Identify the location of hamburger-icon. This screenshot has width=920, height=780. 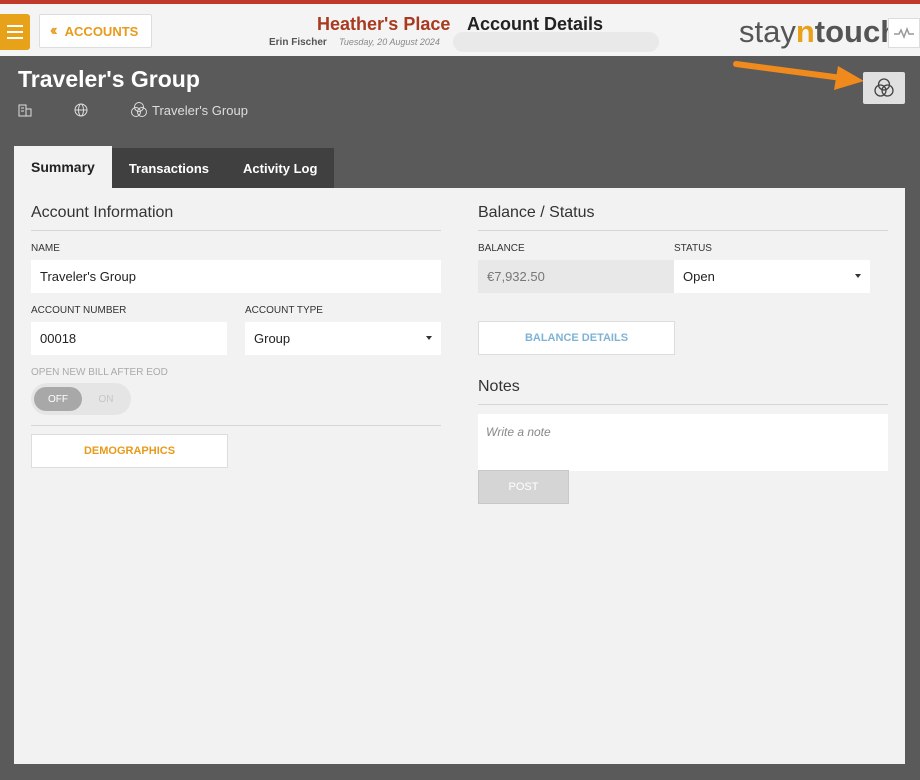
(15, 26).